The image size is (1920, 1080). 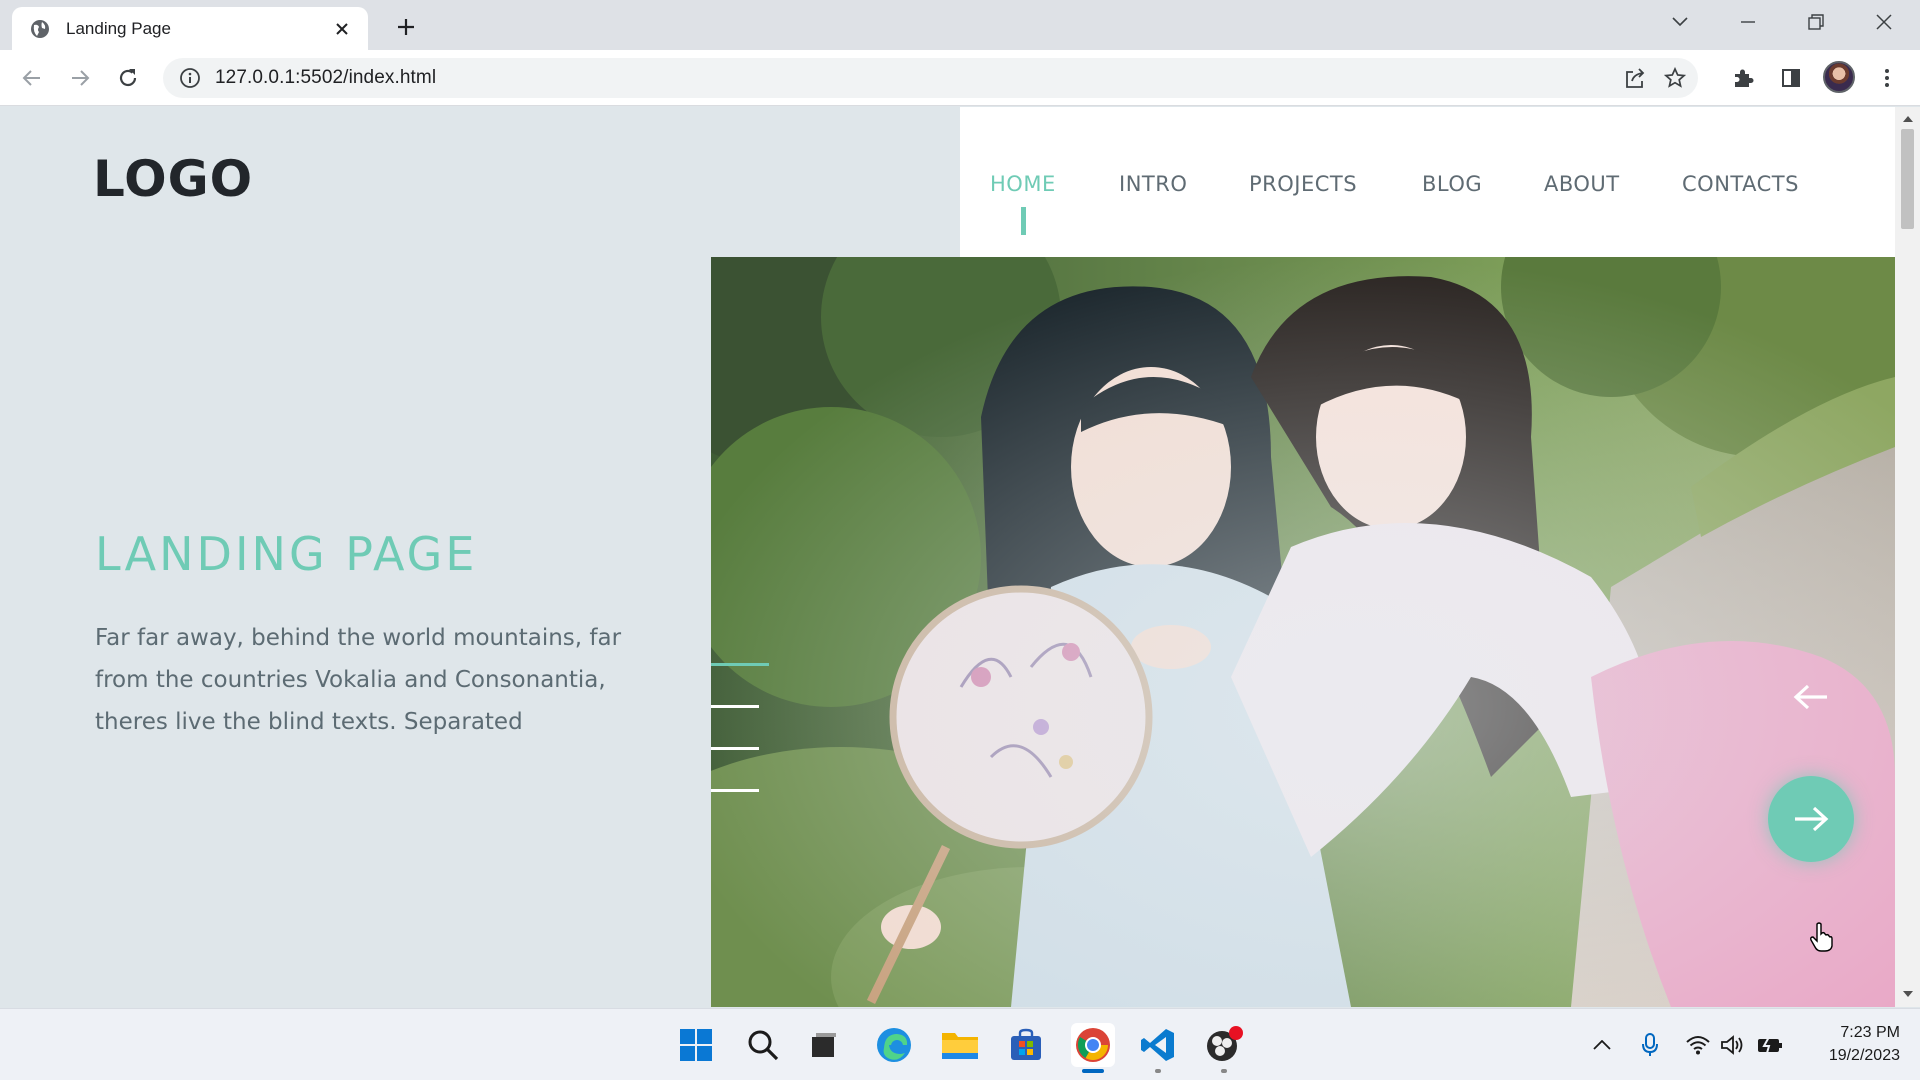 I want to click on restore-icon, so click(x=1816, y=22).